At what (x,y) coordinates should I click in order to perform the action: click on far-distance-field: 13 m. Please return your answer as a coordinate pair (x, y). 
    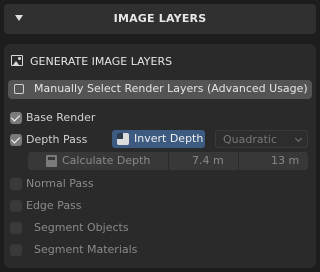
    Looking at the image, I should click on (285, 160).